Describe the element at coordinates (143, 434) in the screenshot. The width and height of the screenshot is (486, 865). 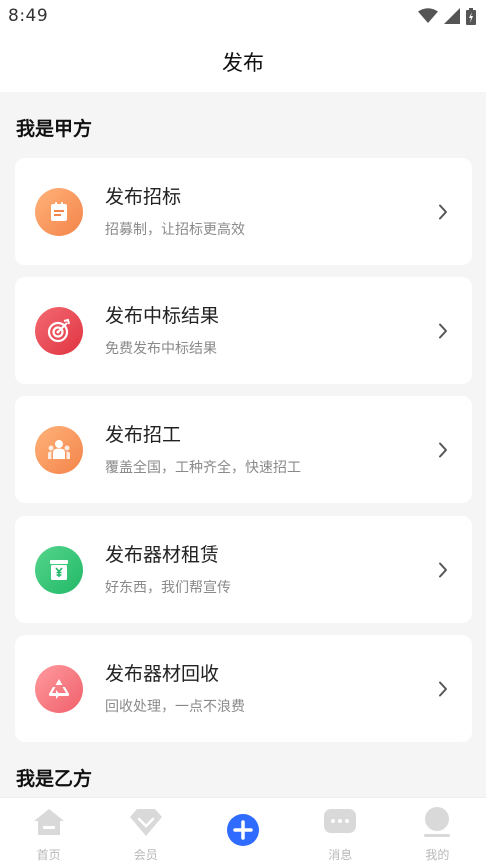
I see `card-title: 发布招工` at that location.